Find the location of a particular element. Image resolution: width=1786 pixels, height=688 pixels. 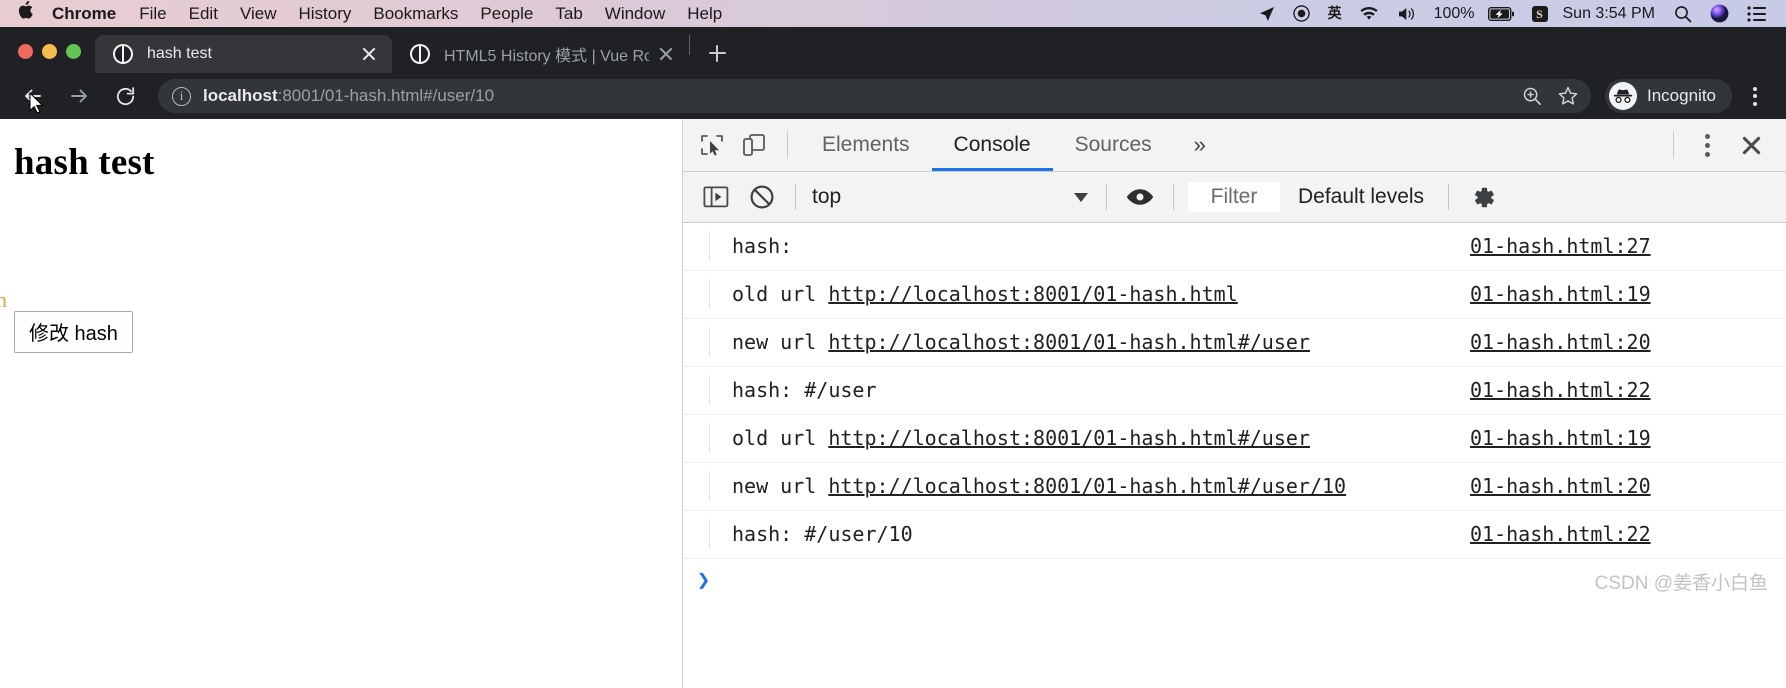

browser-tab-vue-router: HTML5 History 模式 | Vue Rout is located at coordinates (540, 54).